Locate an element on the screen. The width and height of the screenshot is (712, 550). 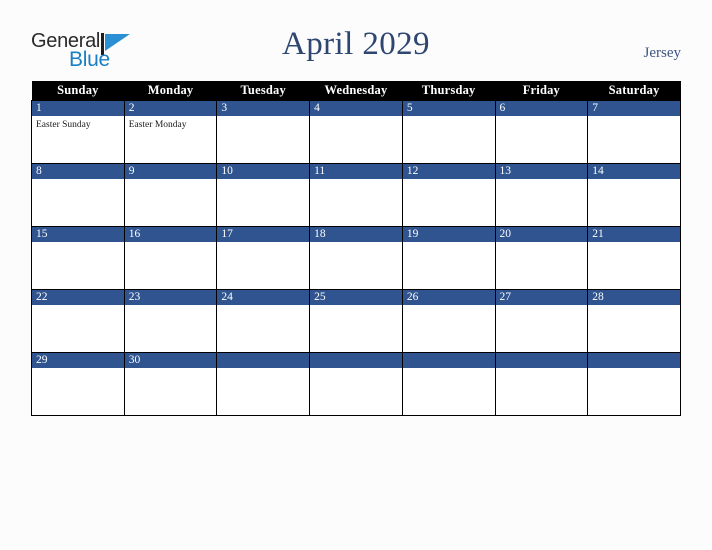
day-cell-inner: 23 is located at coordinates (170, 321).